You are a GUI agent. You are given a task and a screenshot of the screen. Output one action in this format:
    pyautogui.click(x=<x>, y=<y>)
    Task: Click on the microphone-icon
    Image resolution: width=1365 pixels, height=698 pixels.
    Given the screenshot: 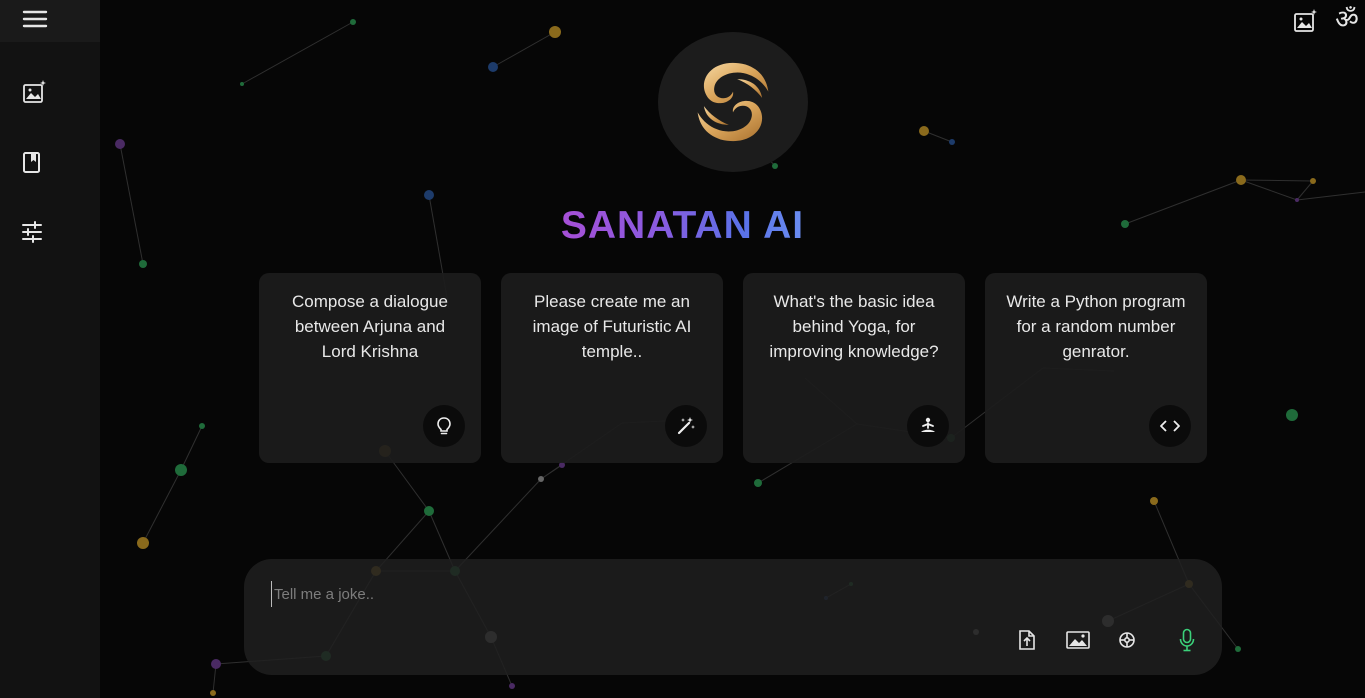 What is the action you would take?
    pyautogui.click(x=1187, y=642)
    